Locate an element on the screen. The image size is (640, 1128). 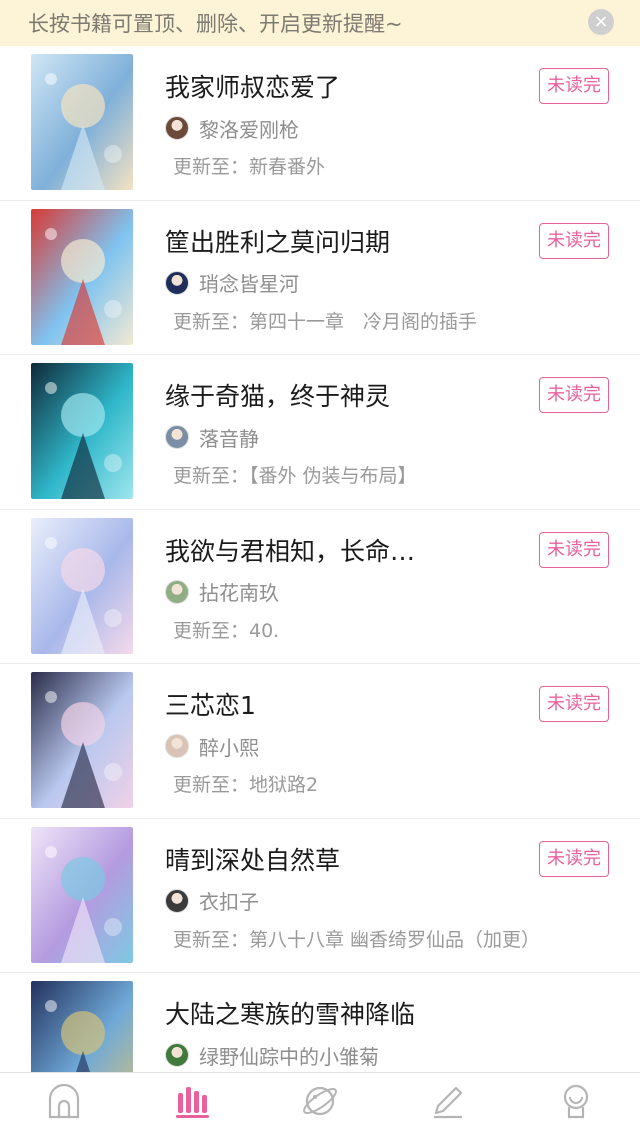
author-name: 黎洛爱刚枪 is located at coordinates (249, 128).